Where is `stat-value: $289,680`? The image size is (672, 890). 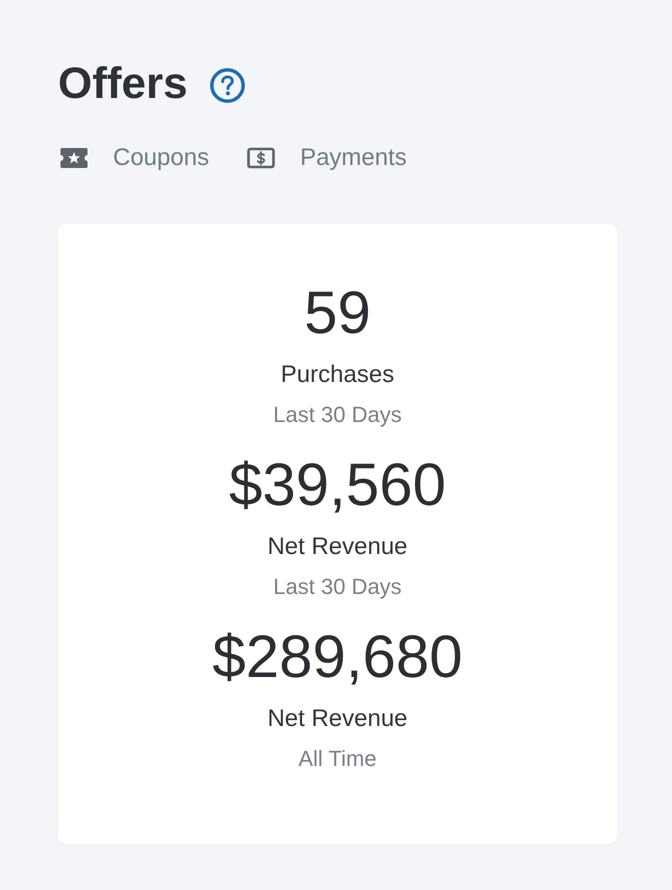 stat-value: $289,680 is located at coordinates (337, 657).